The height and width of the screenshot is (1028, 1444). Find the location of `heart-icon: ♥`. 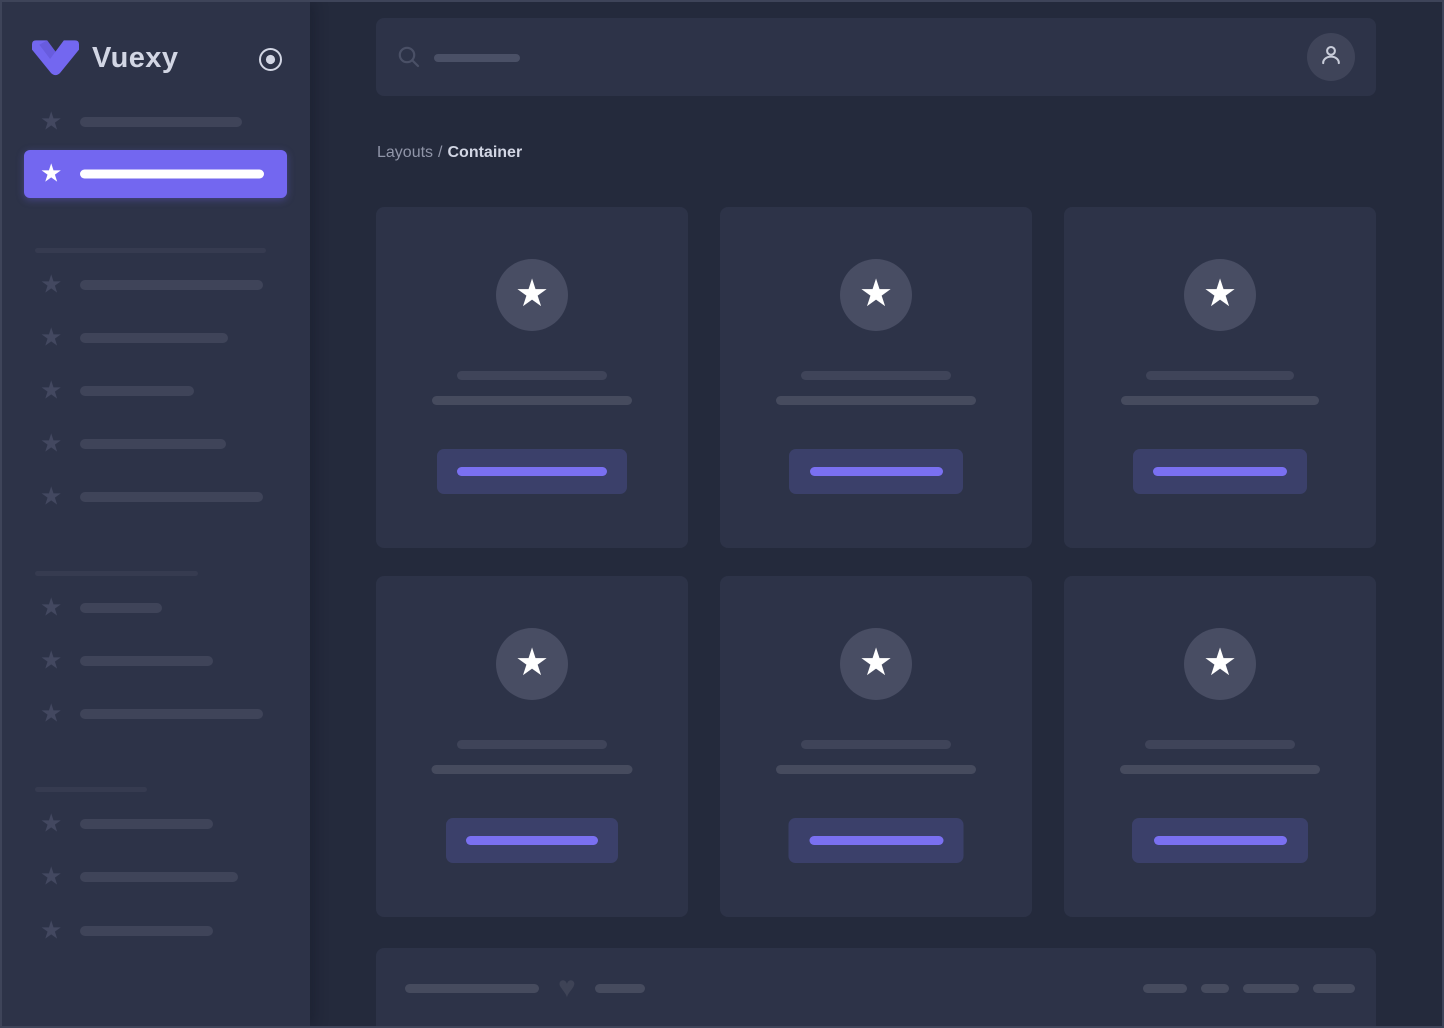

heart-icon: ♥ is located at coordinates (567, 987).